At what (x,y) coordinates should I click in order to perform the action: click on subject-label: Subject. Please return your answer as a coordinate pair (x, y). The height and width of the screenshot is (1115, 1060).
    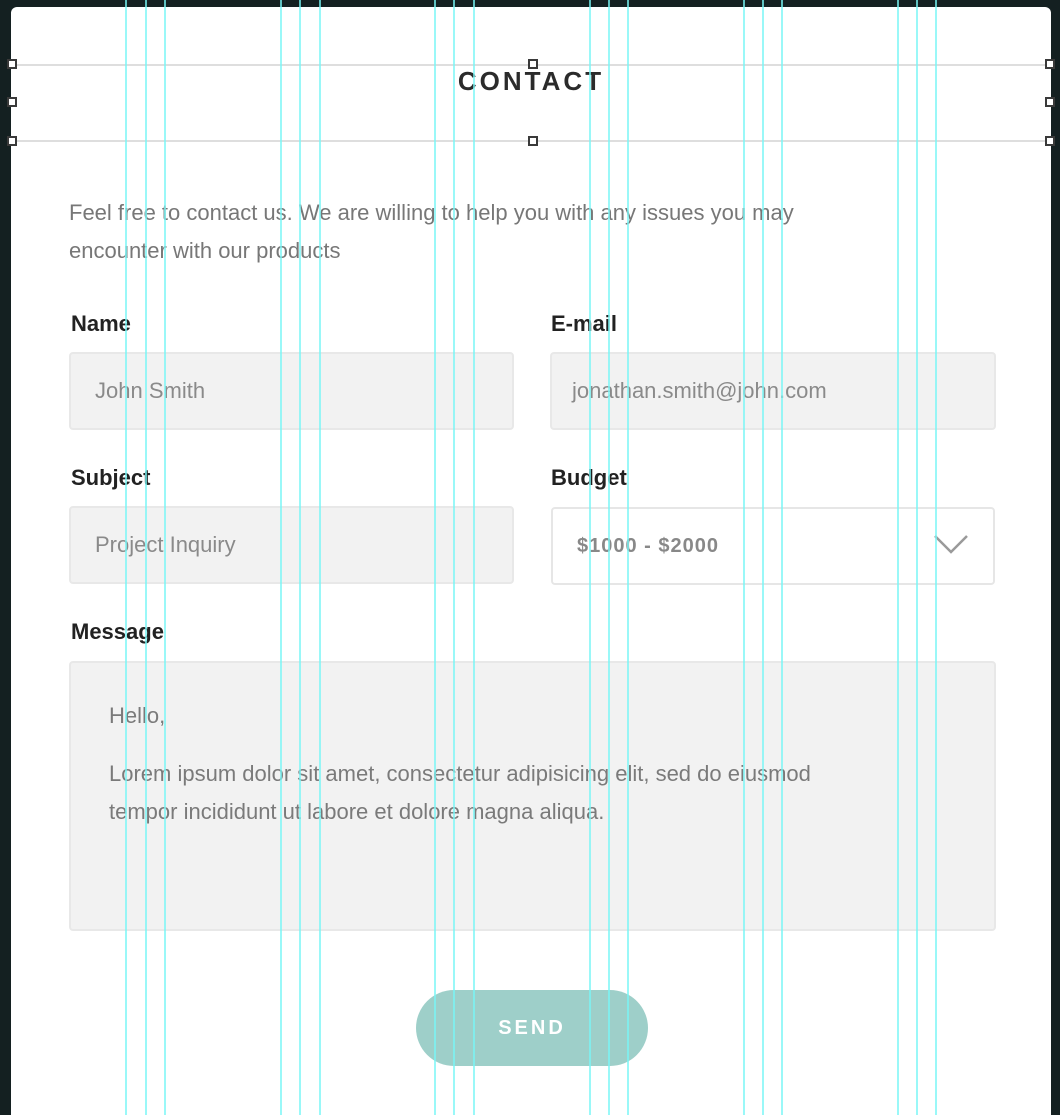
    Looking at the image, I should click on (111, 477).